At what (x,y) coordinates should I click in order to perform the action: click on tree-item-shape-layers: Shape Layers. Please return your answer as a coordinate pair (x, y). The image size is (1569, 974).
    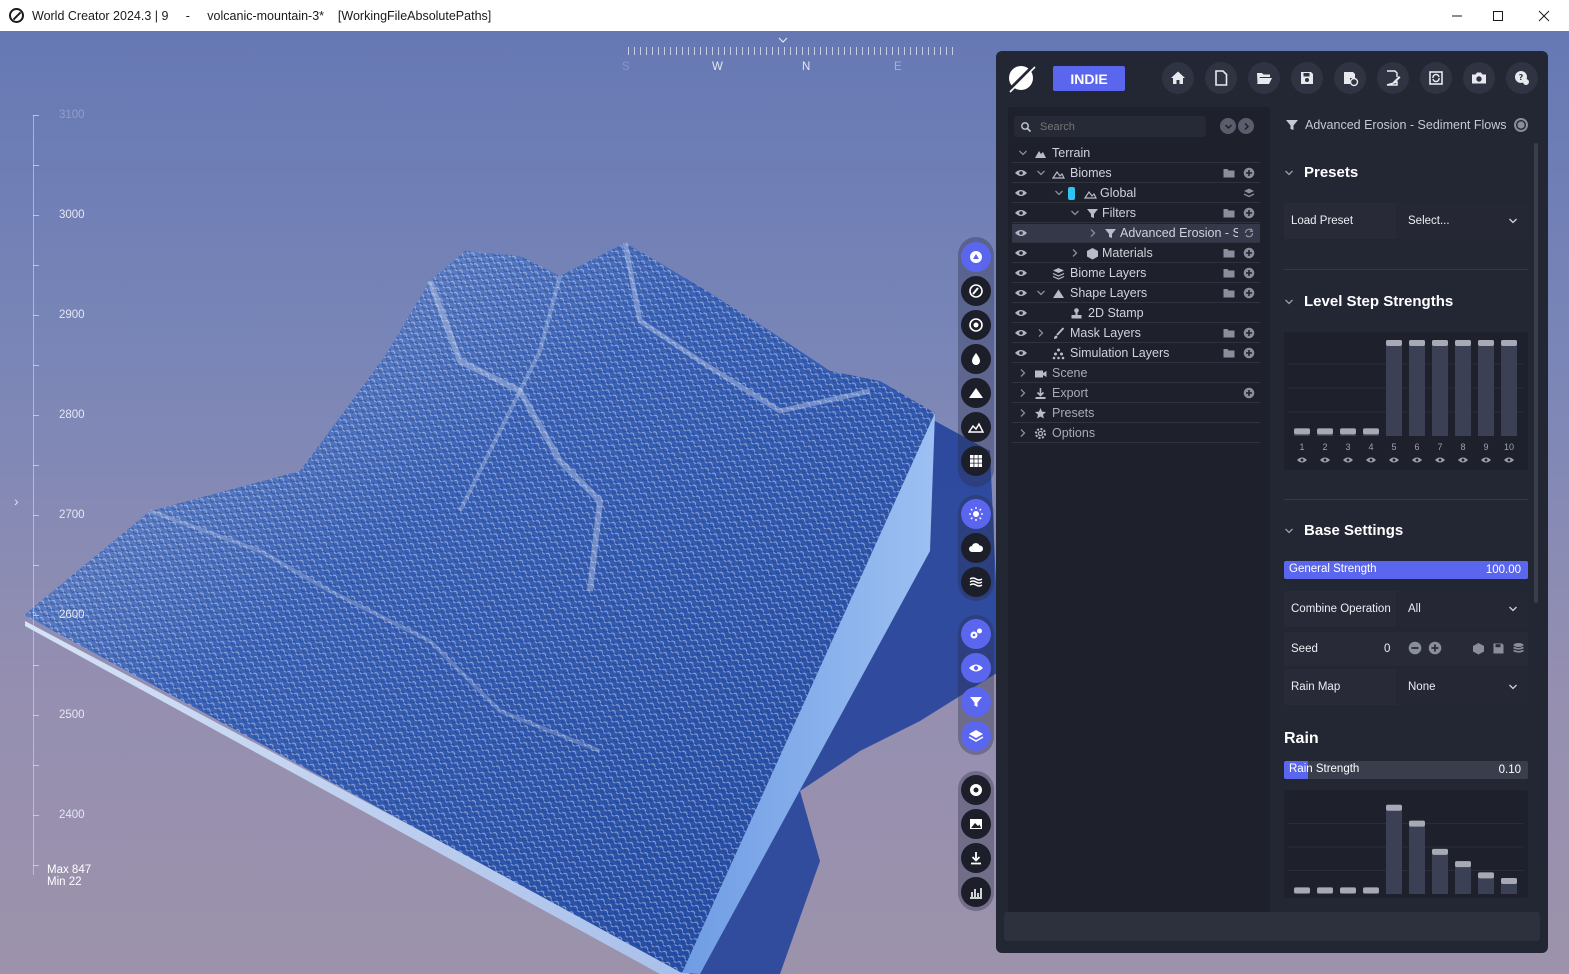
    Looking at the image, I should click on (1136, 293).